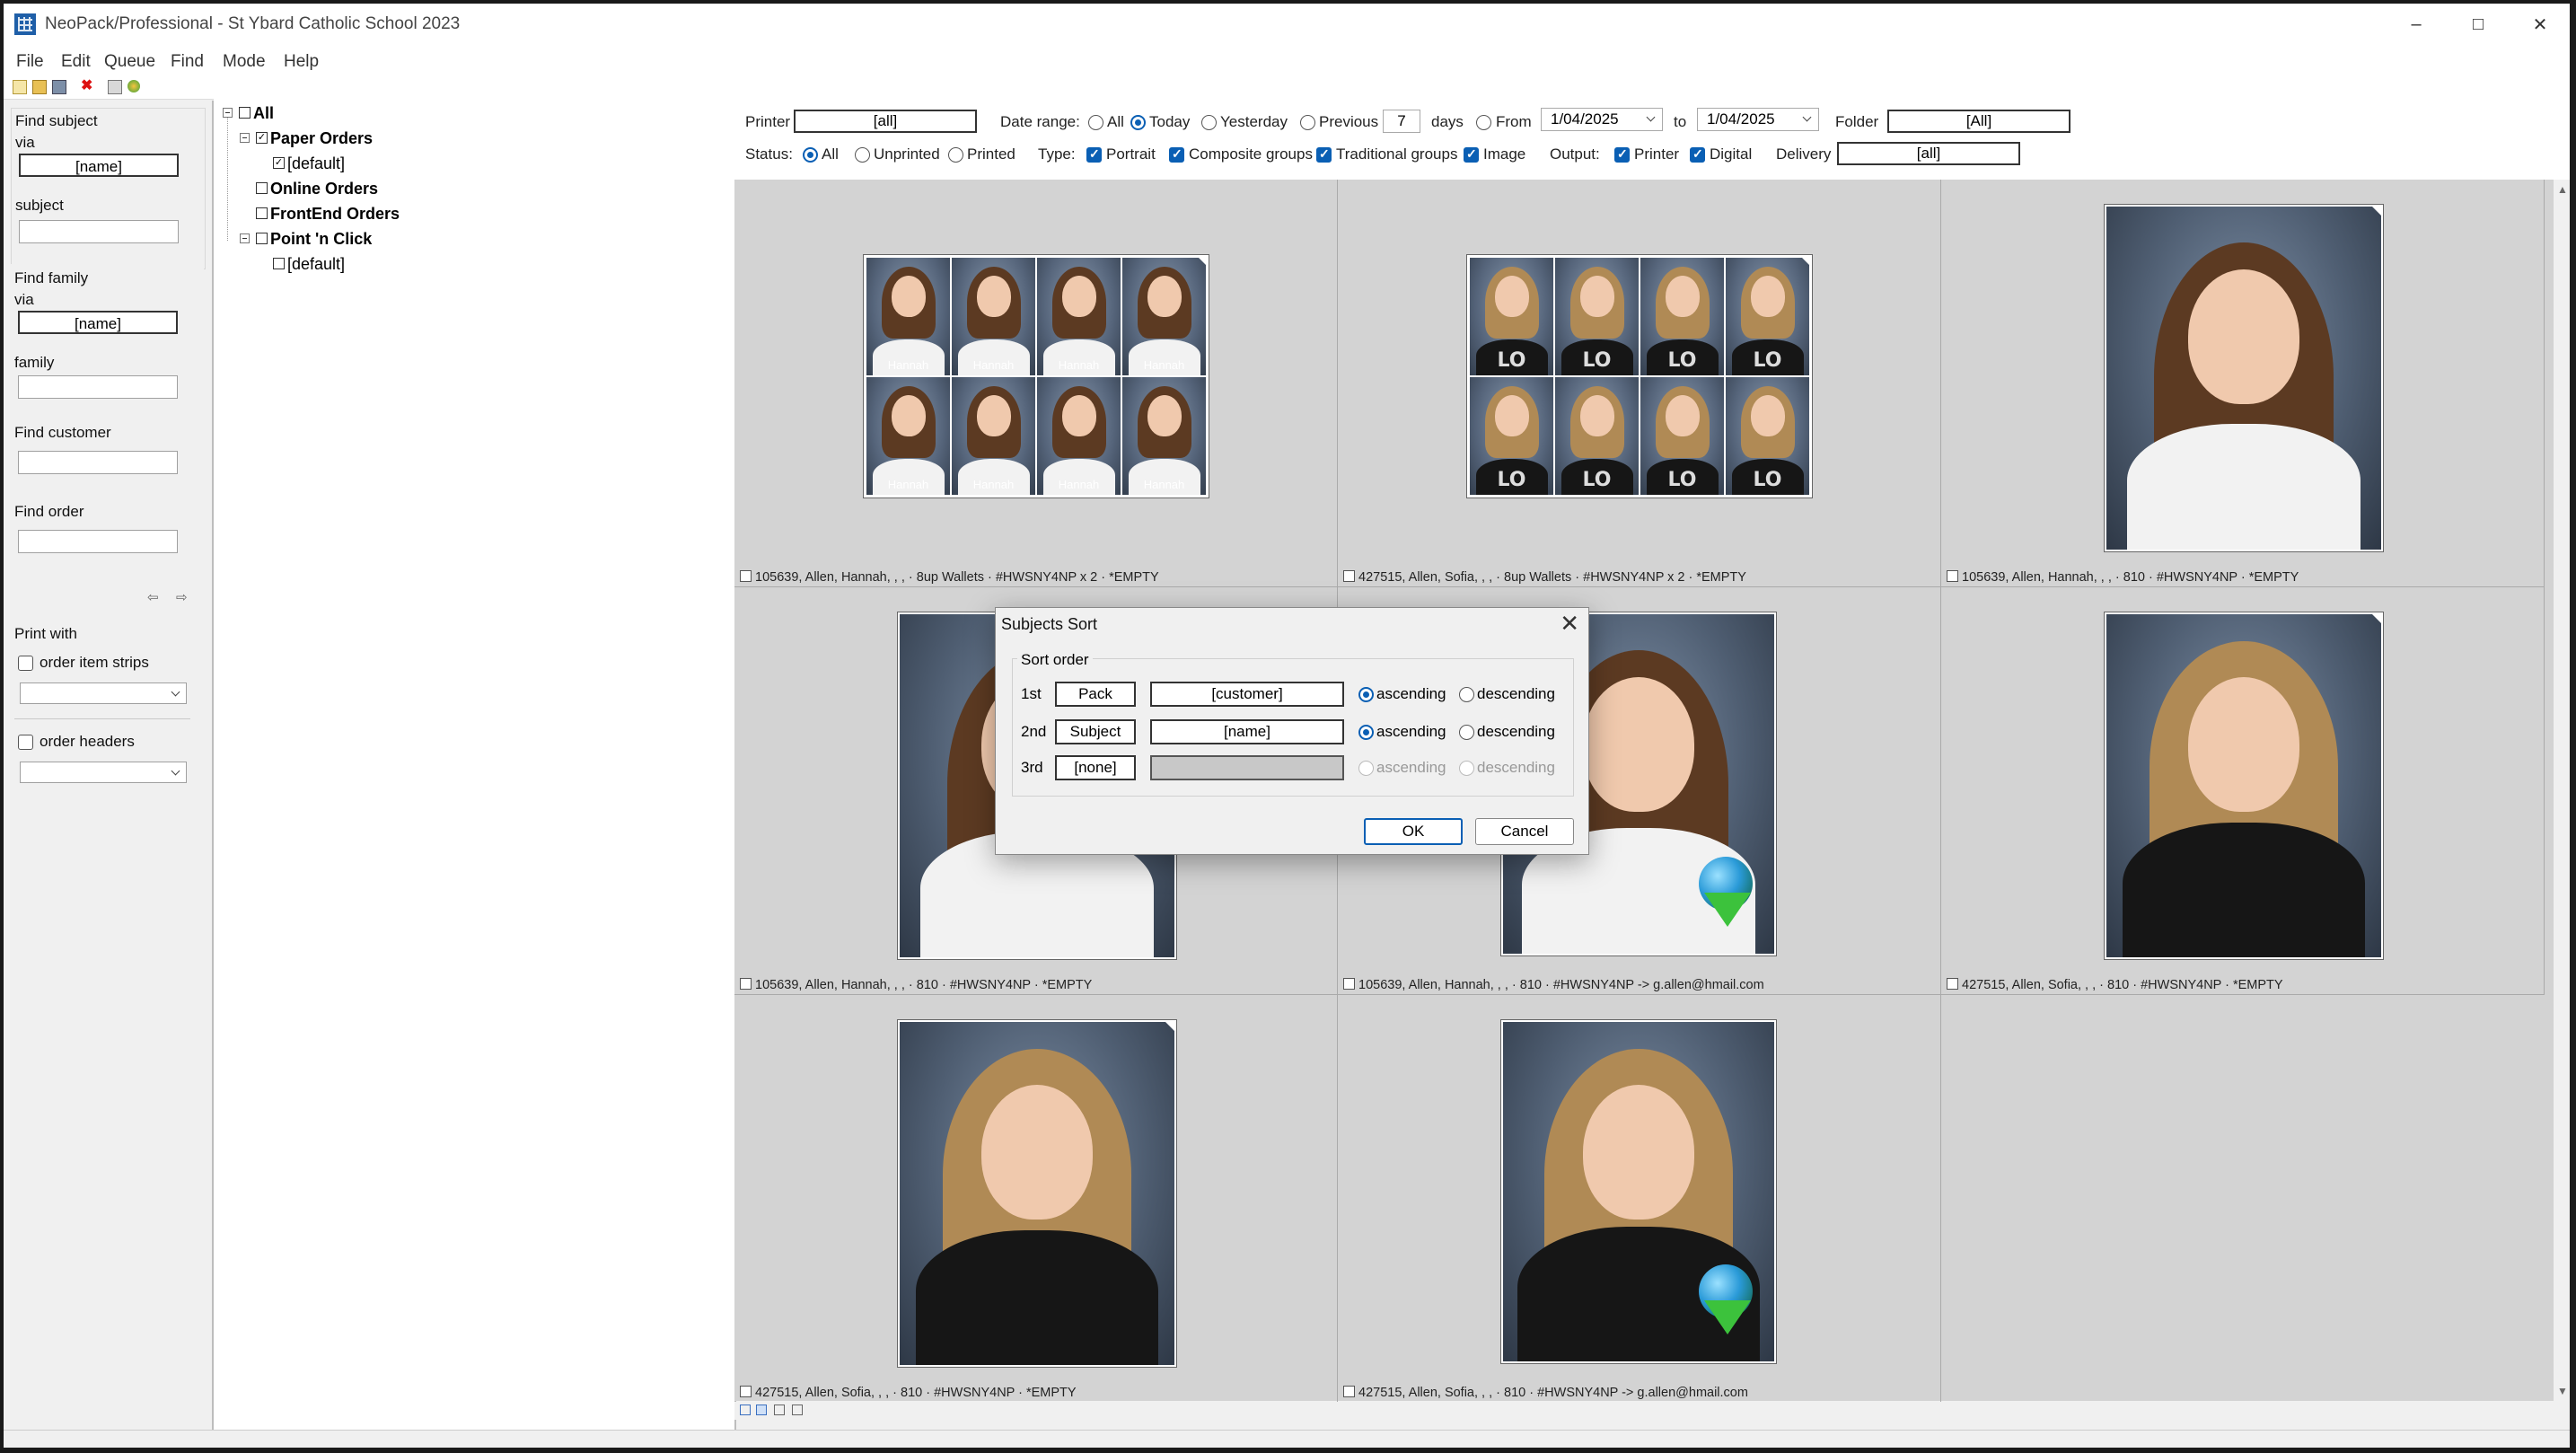 This screenshot has height=1453, width=2576. Describe the element at coordinates (263, 114) in the screenshot. I see `tree-root-label: All` at that location.